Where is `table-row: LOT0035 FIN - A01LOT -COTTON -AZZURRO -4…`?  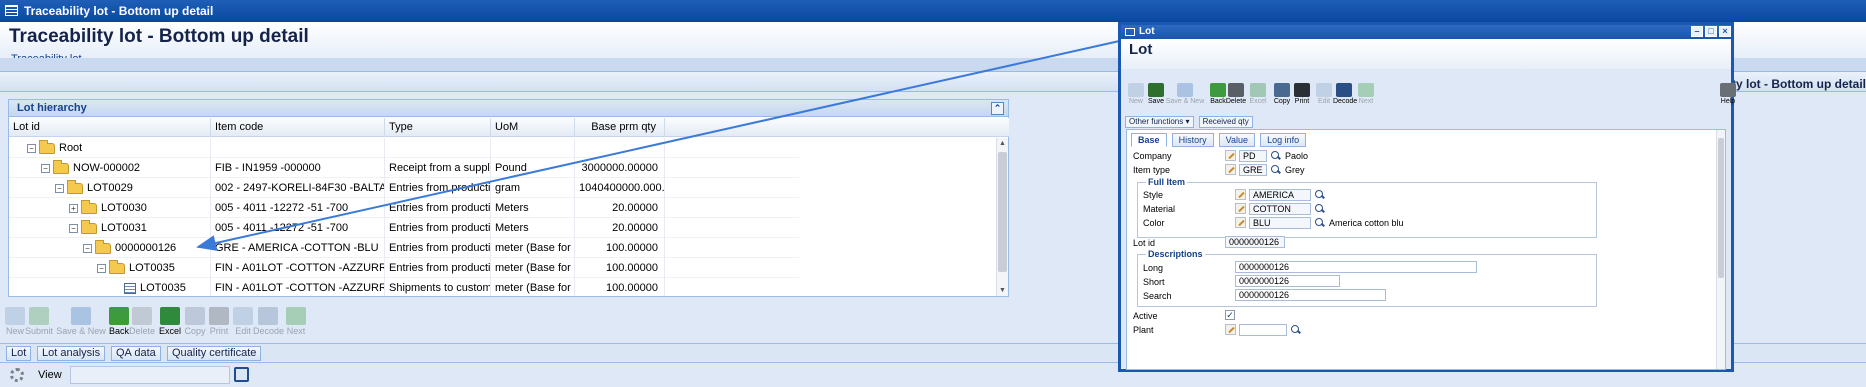 table-row: LOT0035 FIN - A01LOT -COTTON -AZZURRO -4… is located at coordinates (404, 287).